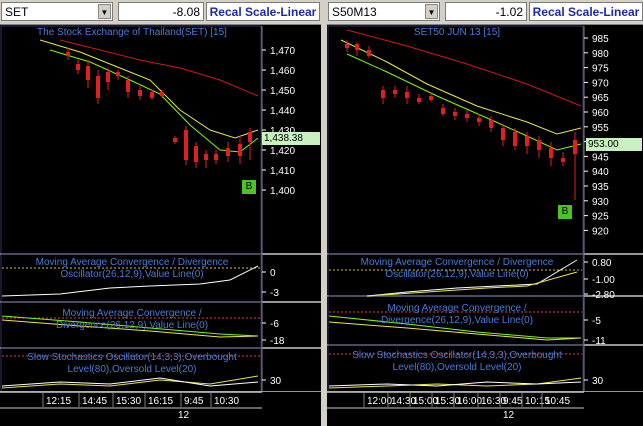  Describe the element at coordinates (457, 262) in the screenshot. I see `right-macd1-title-line1: Moving Average Convergence / Divergence` at that location.